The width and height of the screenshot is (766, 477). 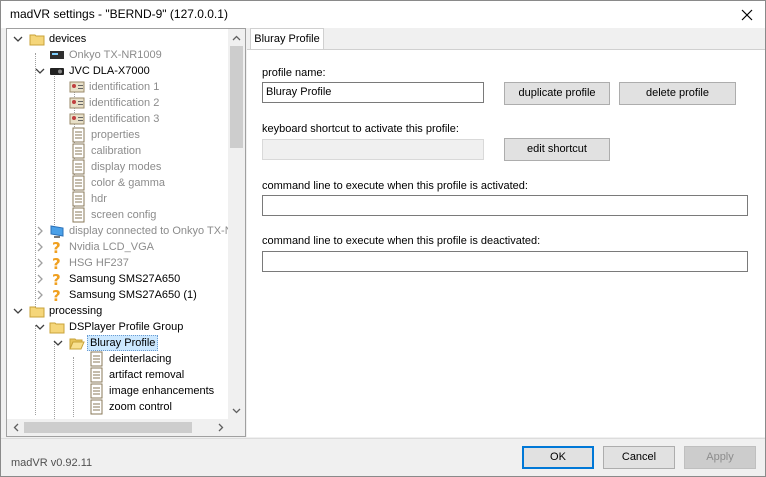 I want to click on scroll-left-button, so click(x=15, y=427).